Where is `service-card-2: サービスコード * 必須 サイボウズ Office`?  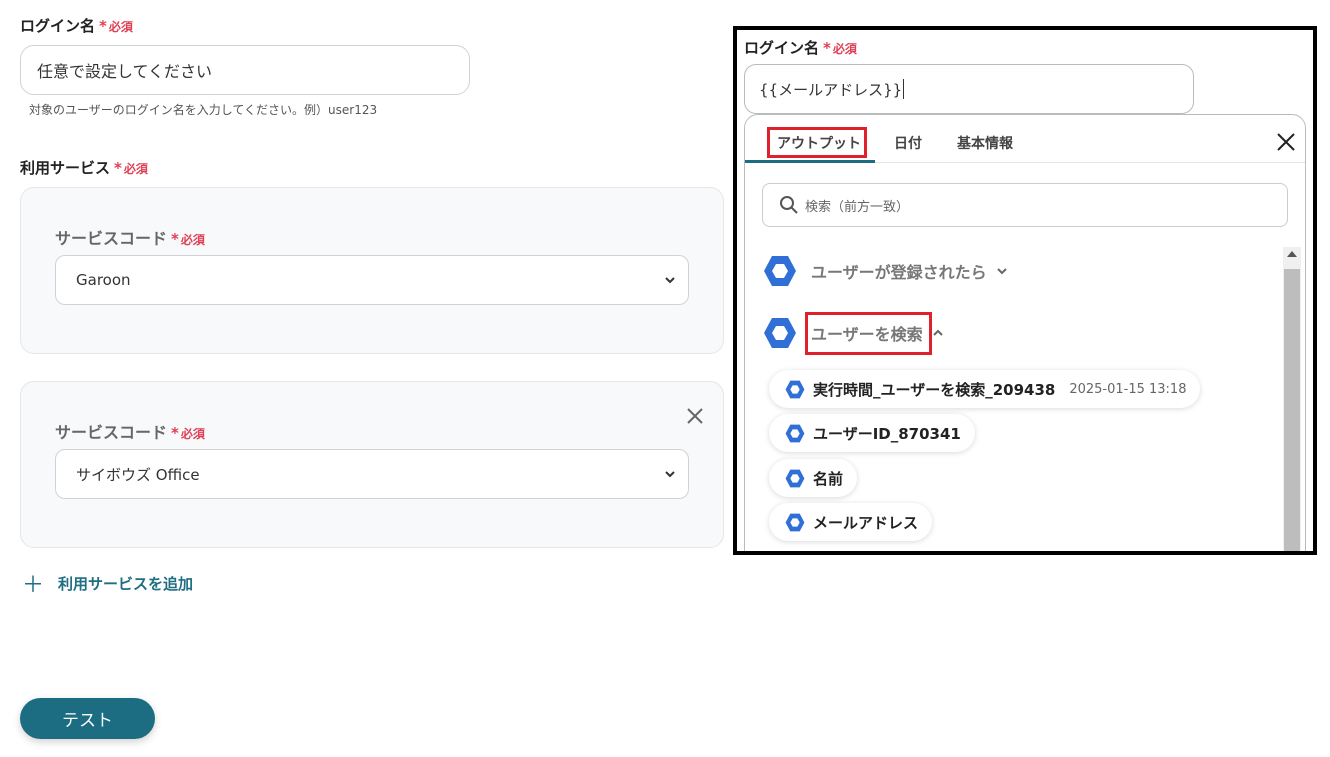
service-card-2: サービスコード * 必須 サイボウズ Office is located at coordinates (372, 464).